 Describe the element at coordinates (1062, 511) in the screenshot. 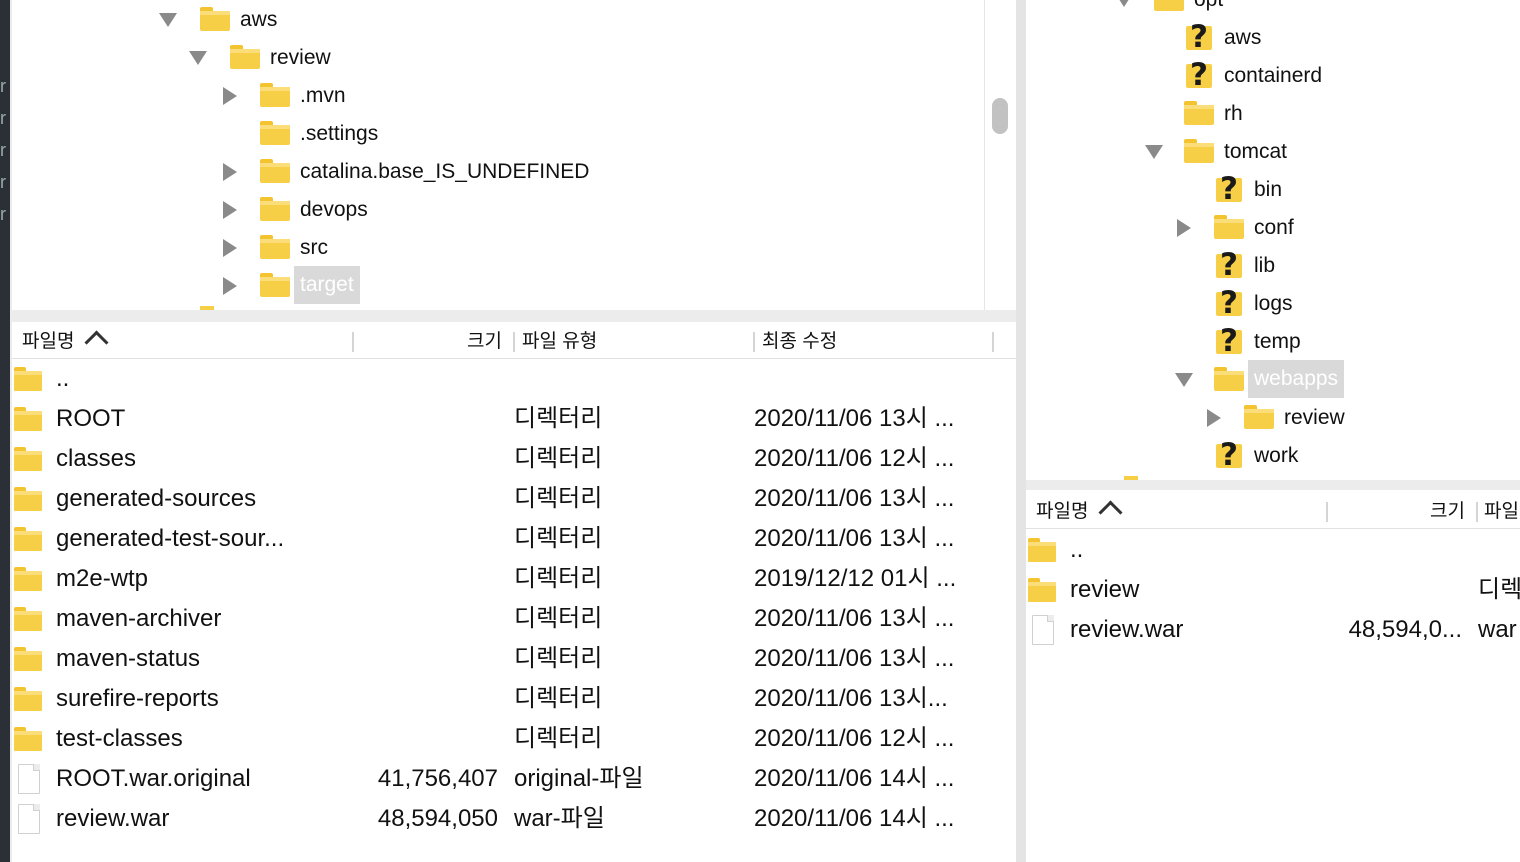

I see `column-label: 파일명` at that location.